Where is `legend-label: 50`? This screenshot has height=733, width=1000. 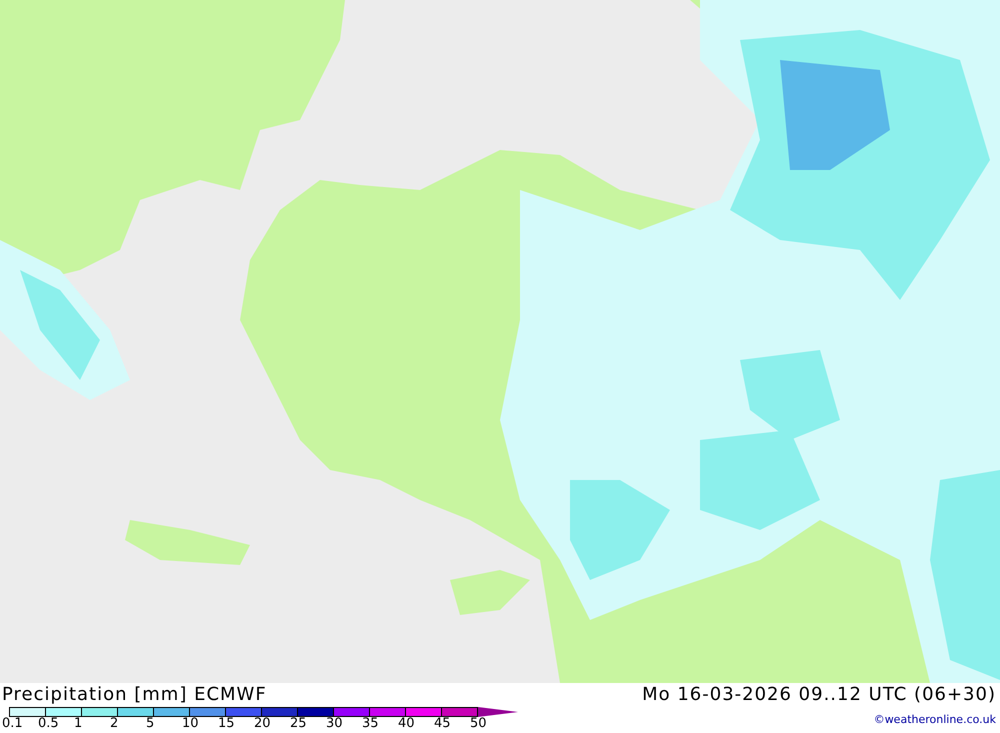
legend-label: 50 is located at coordinates (479, 723).